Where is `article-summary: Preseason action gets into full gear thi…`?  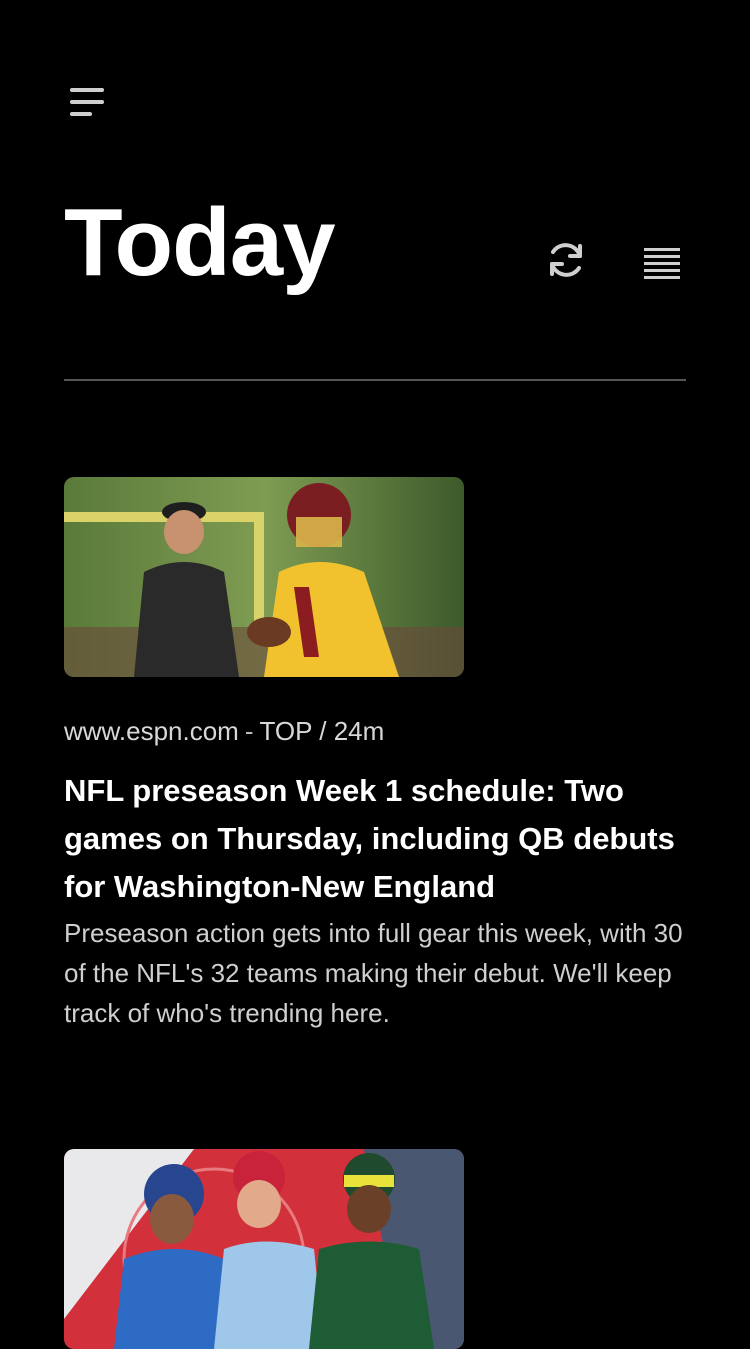
article-summary: Preseason action gets into full gear thi… is located at coordinates (373, 973).